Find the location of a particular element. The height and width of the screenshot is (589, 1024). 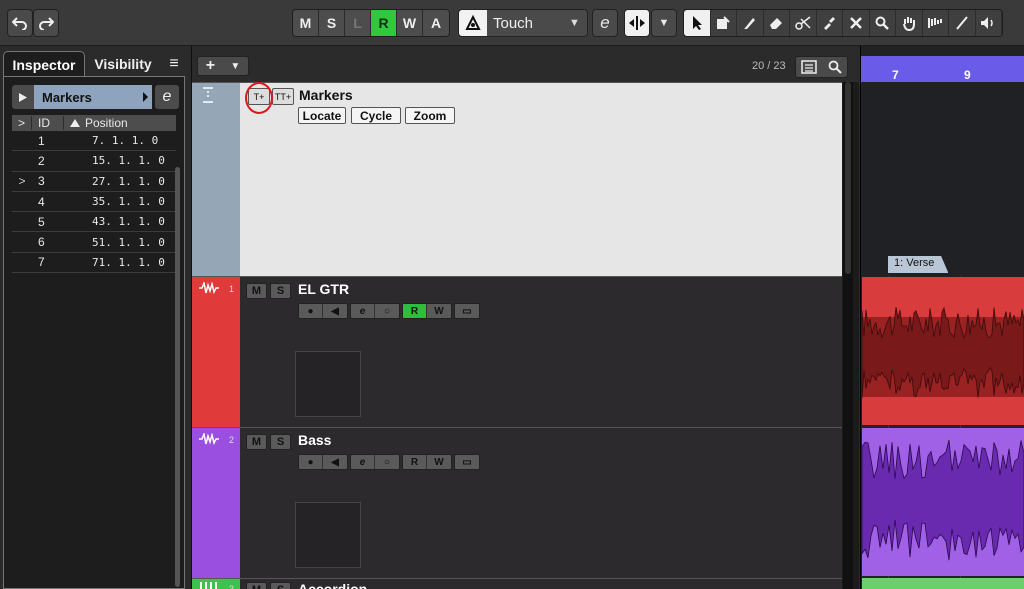

undo-button is located at coordinates (20, 23).